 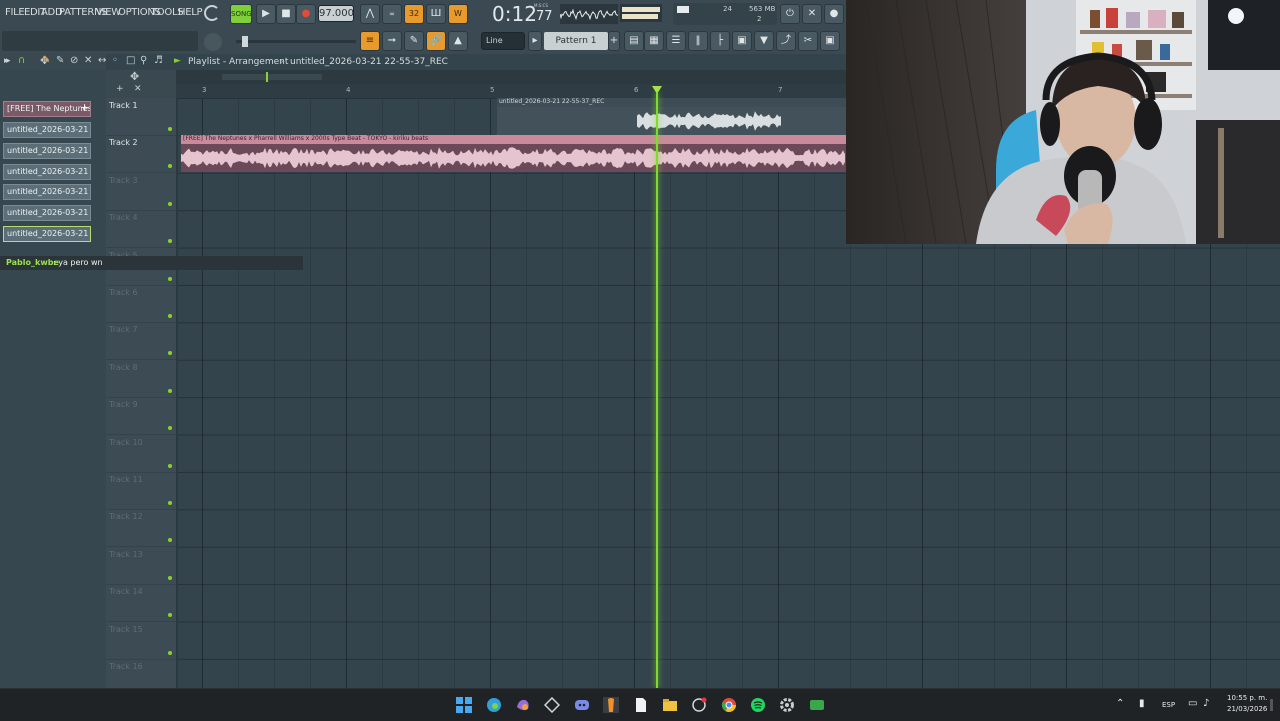 I want to click on cart-icon: ▣, so click(x=830, y=41).